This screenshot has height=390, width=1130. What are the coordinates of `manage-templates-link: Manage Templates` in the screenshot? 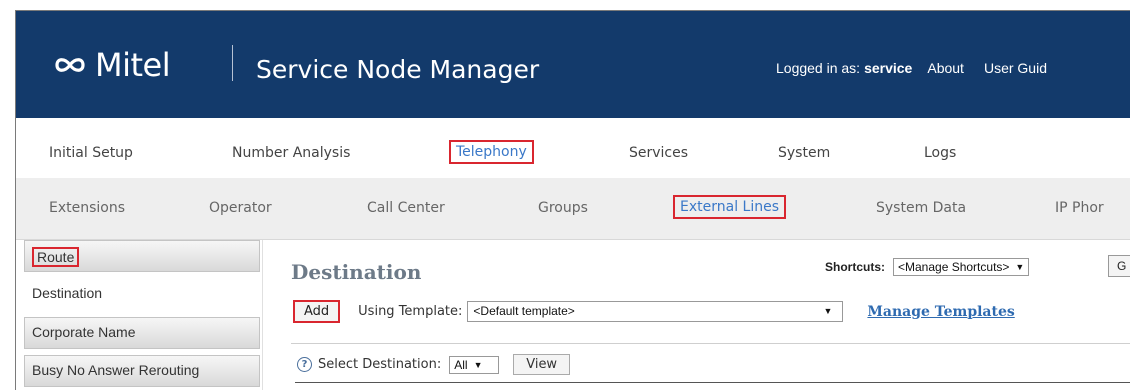 It's located at (940, 312).